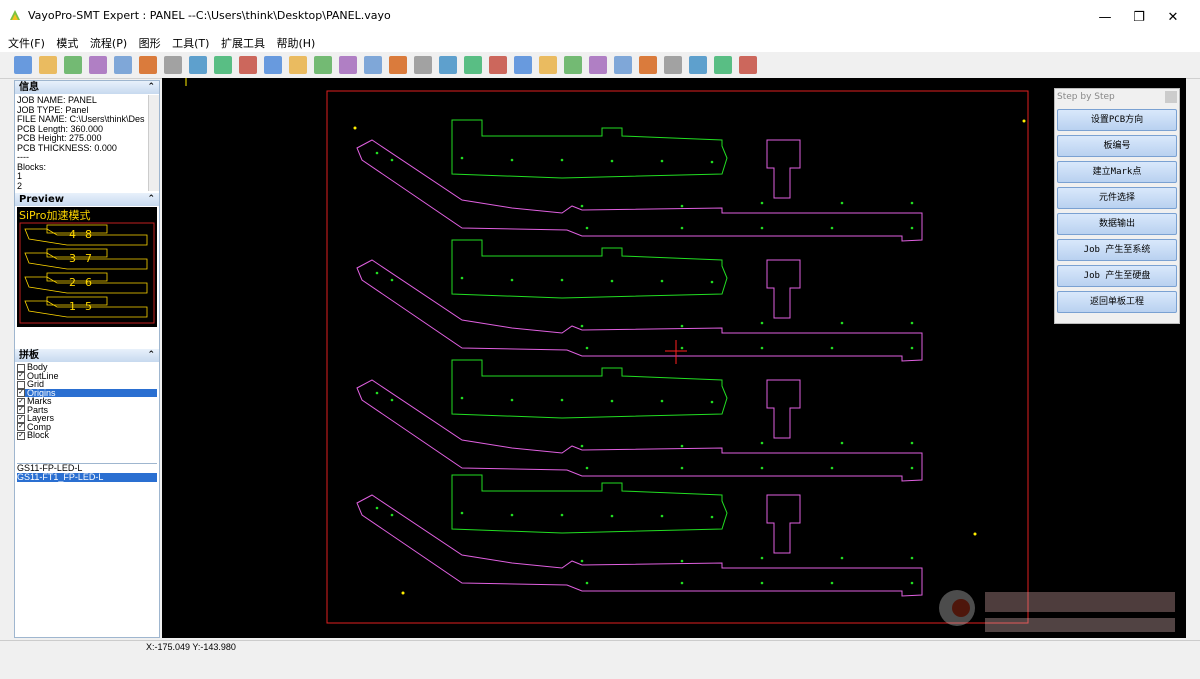 Image resolution: width=1200 pixels, height=679 pixels. I want to click on status-bar: X:-175.049 Y:-143.980, so click(600, 647).